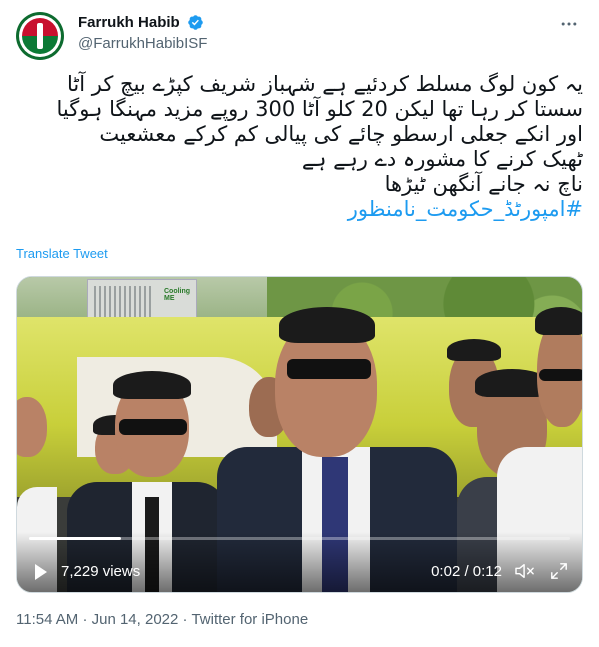 The height and width of the screenshot is (647, 599). I want to click on video-progress-bar, so click(299, 538).